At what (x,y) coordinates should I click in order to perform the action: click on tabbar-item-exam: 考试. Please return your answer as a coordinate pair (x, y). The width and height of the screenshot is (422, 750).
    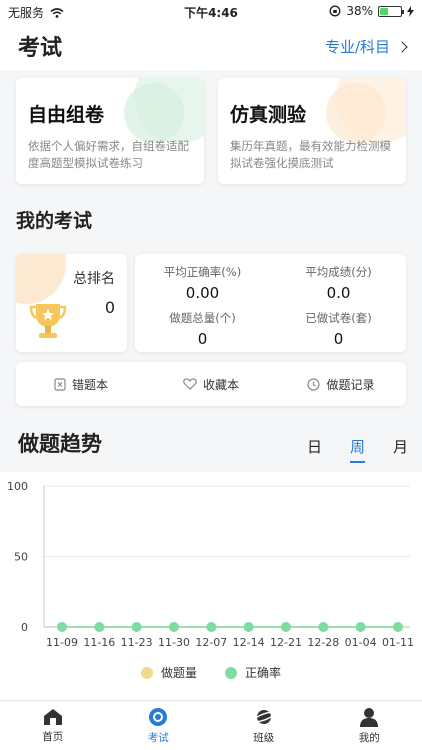
    Looking at the image, I should click on (159, 725).